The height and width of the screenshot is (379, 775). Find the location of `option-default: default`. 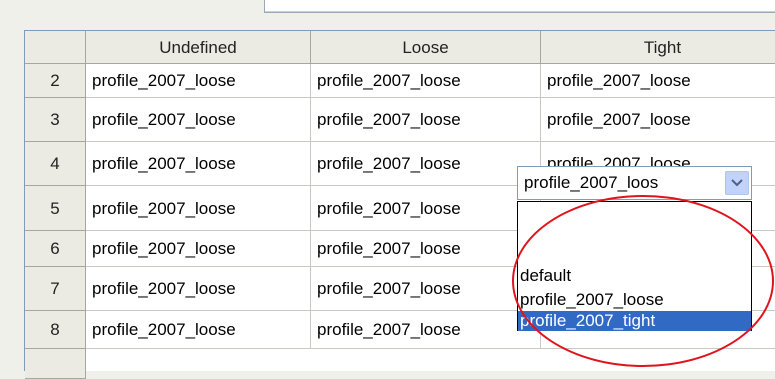

option-default: default is located at coordinates (634, 276).